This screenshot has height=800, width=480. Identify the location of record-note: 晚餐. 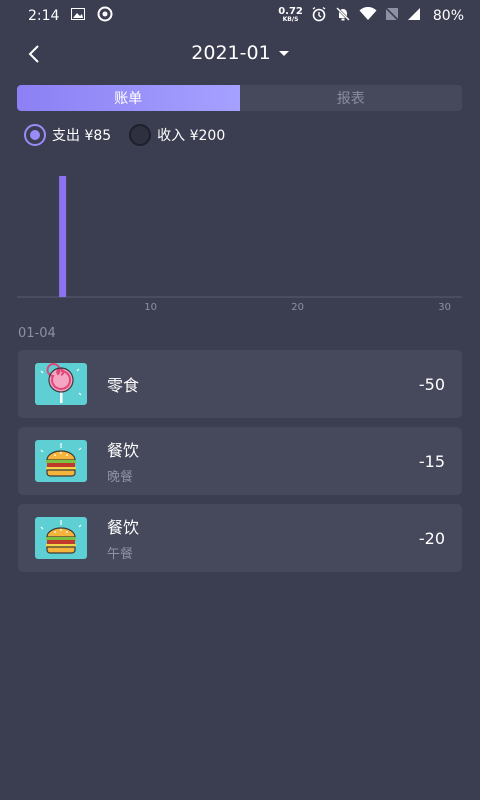
(120, 477).